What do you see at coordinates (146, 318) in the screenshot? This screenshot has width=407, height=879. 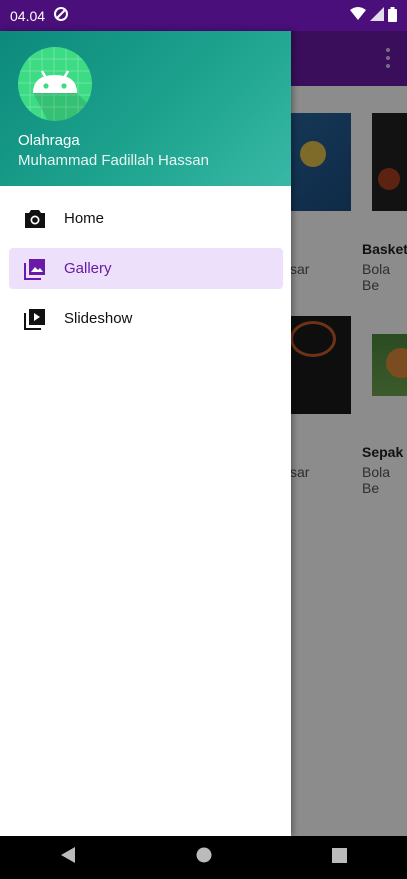 I see `menu-item-slideshow: Slideshow` at bounding box center [146, 318].